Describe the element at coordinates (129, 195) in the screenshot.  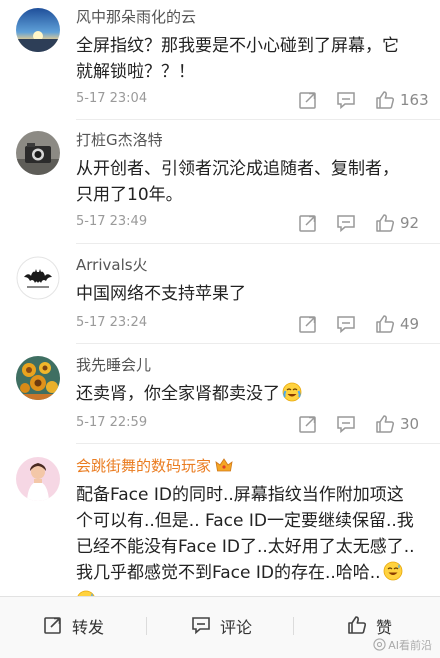
I see `comment-line: 只用了10年。` at that location.